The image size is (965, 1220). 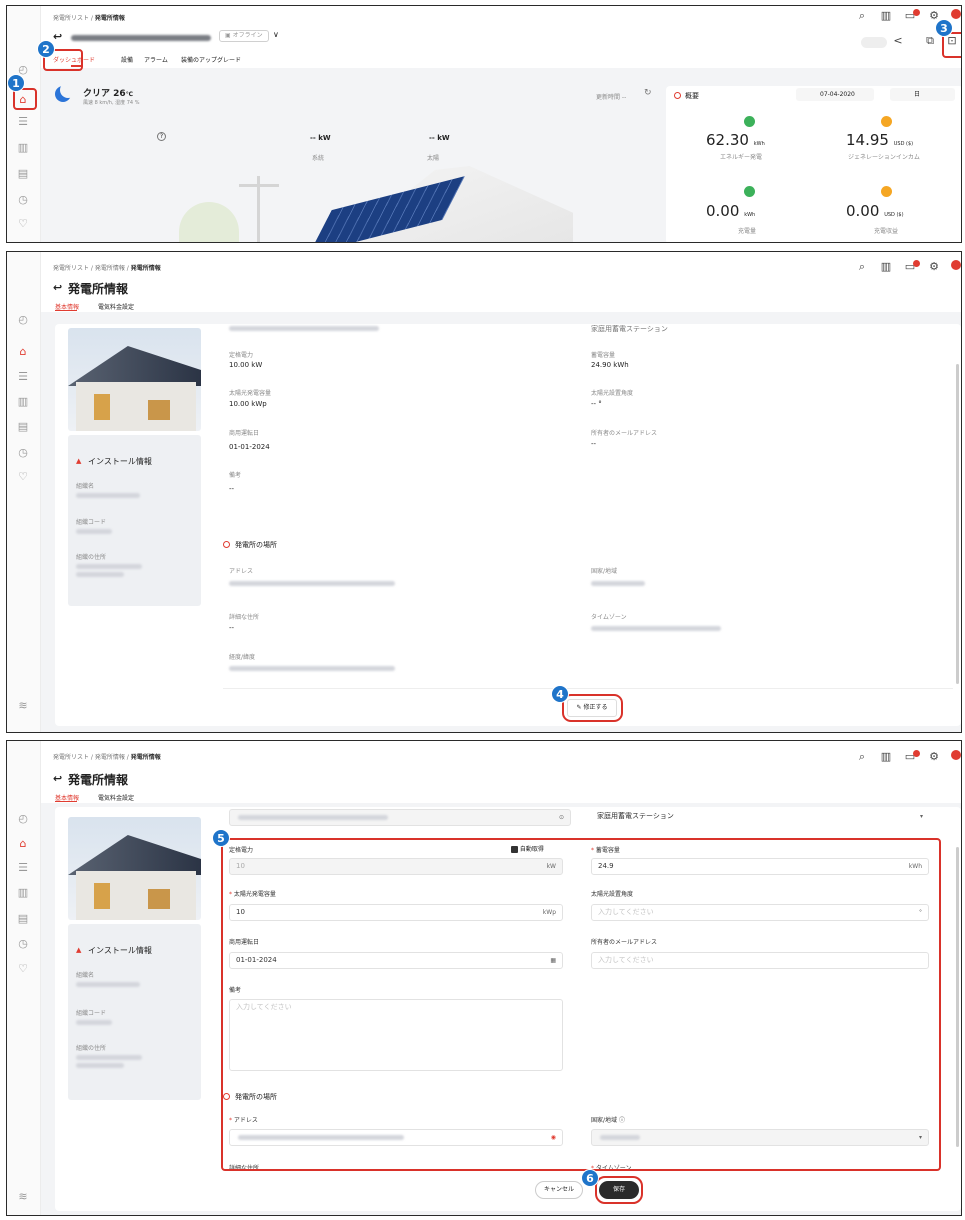 I want to click on photo-window, so click(x=102, y=407).